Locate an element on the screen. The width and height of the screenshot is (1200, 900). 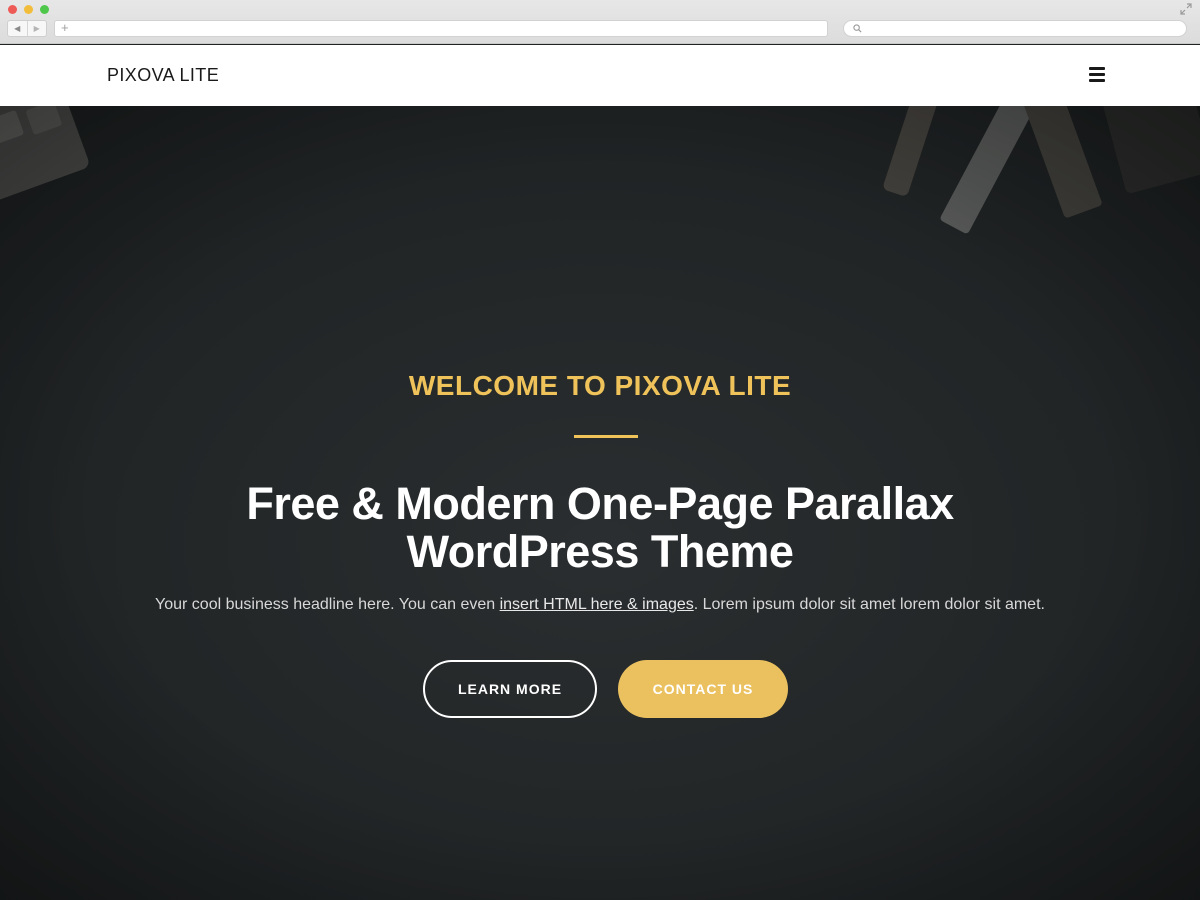
site-logo: PIXOVA LITE is located at coordinates (163, 75).